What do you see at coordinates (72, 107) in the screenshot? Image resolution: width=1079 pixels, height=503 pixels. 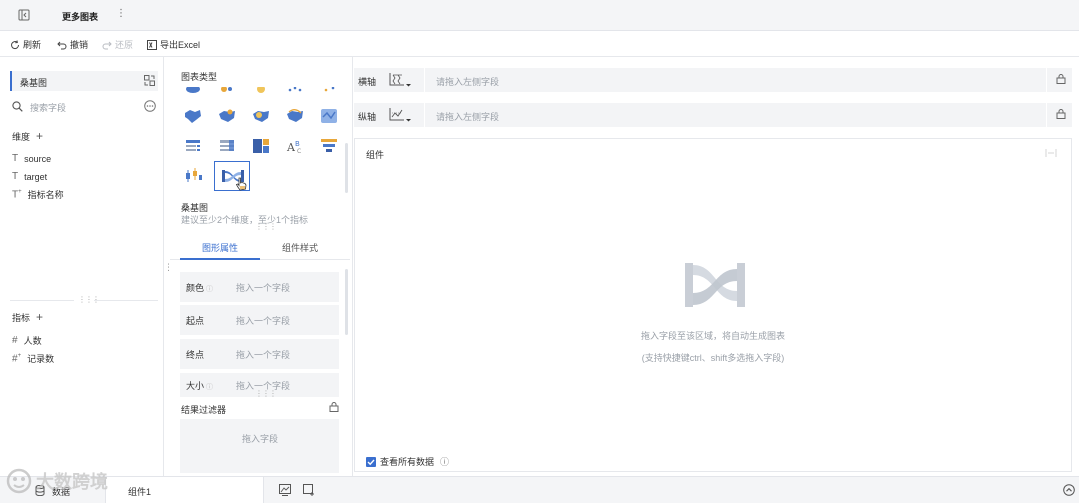 I see `field-search: 搜索字段` at bounding box center [72, 107].